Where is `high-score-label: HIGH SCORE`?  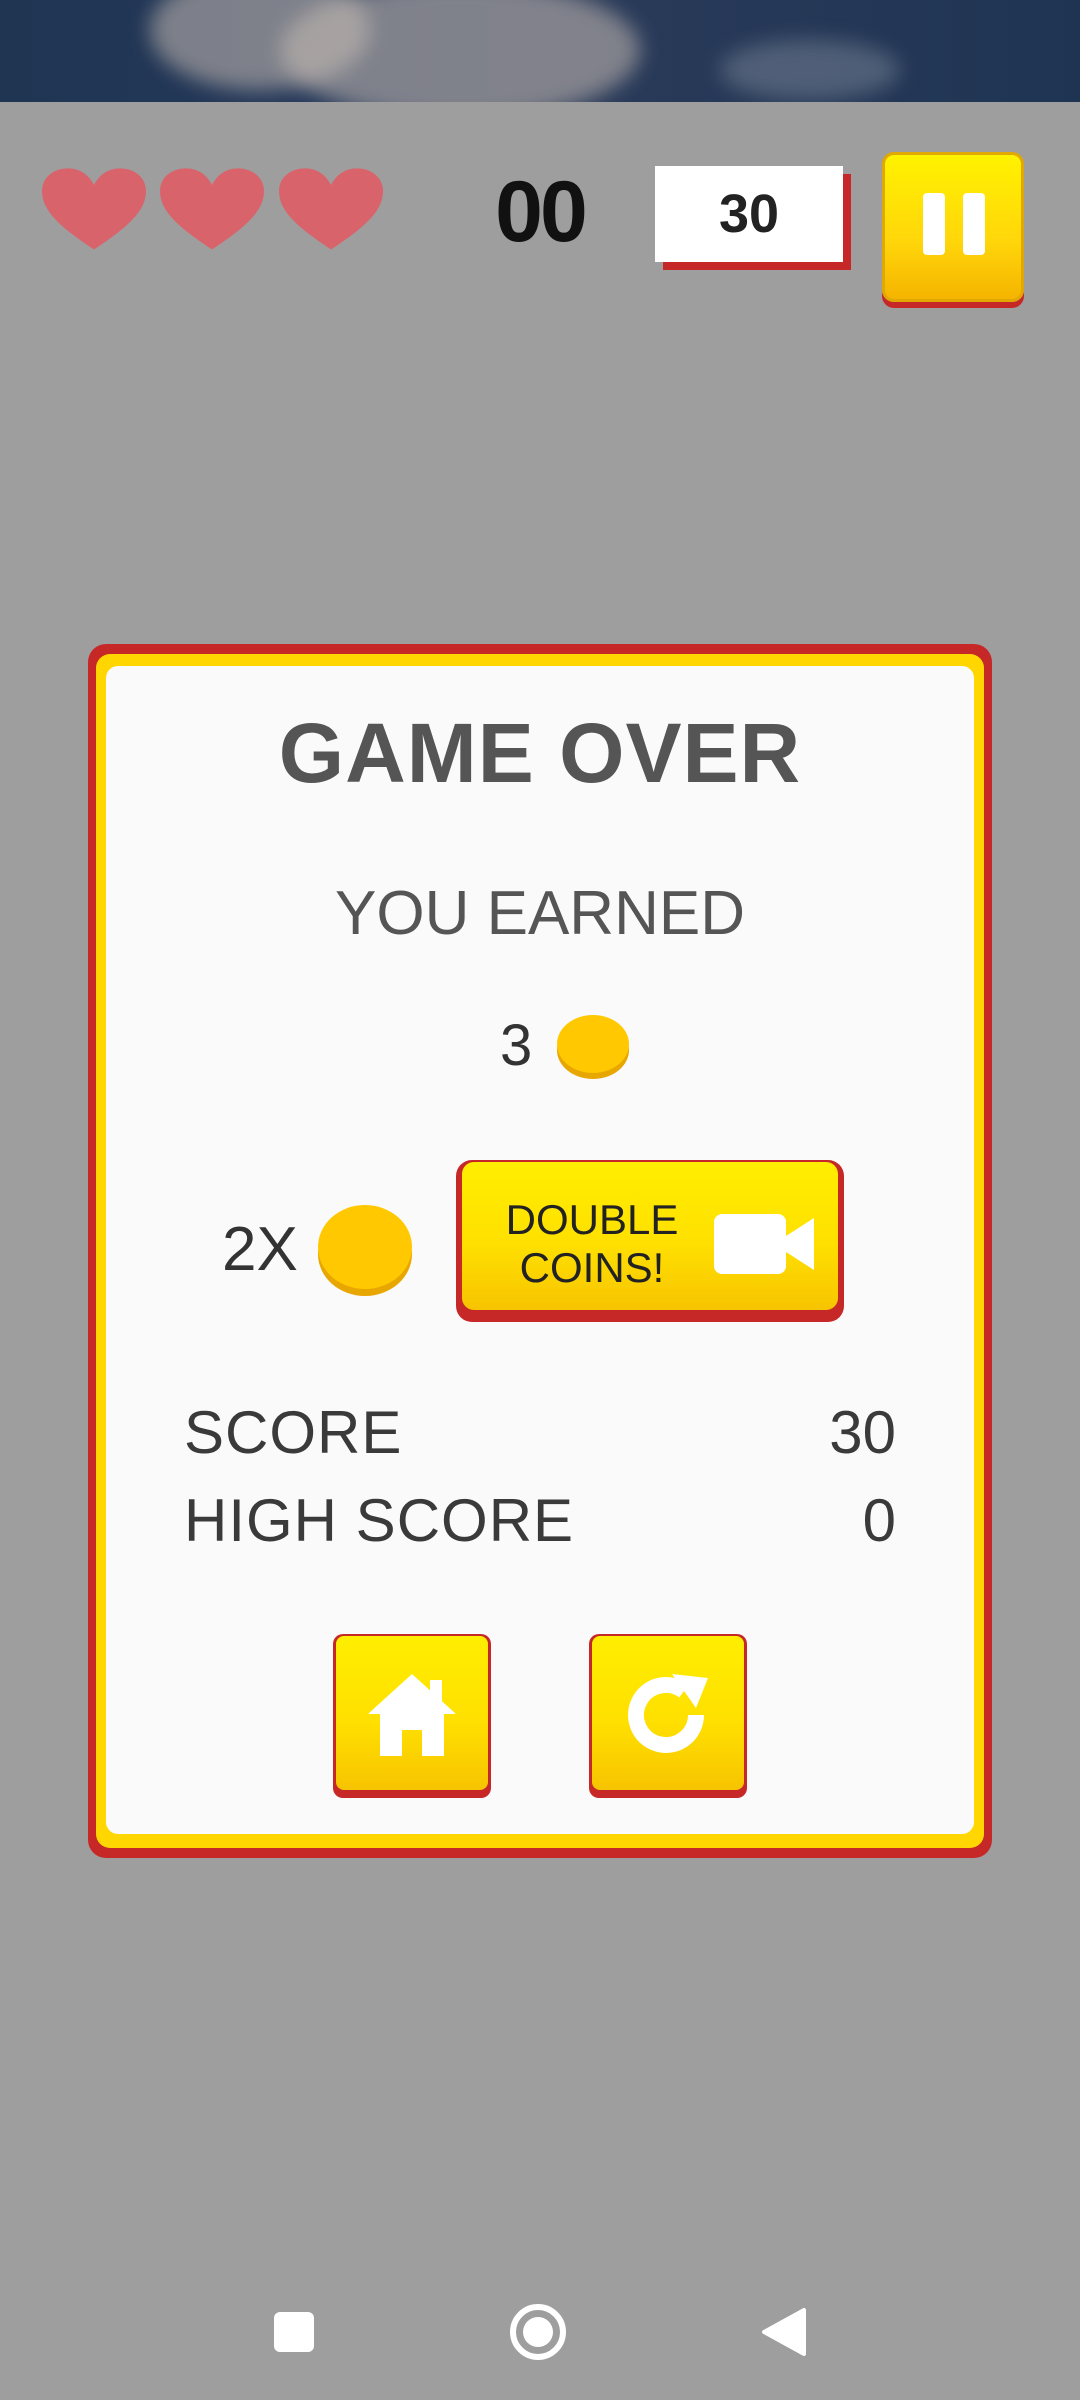
high-score-label: HIGH SCORE is located at coordinates (379, 1520).